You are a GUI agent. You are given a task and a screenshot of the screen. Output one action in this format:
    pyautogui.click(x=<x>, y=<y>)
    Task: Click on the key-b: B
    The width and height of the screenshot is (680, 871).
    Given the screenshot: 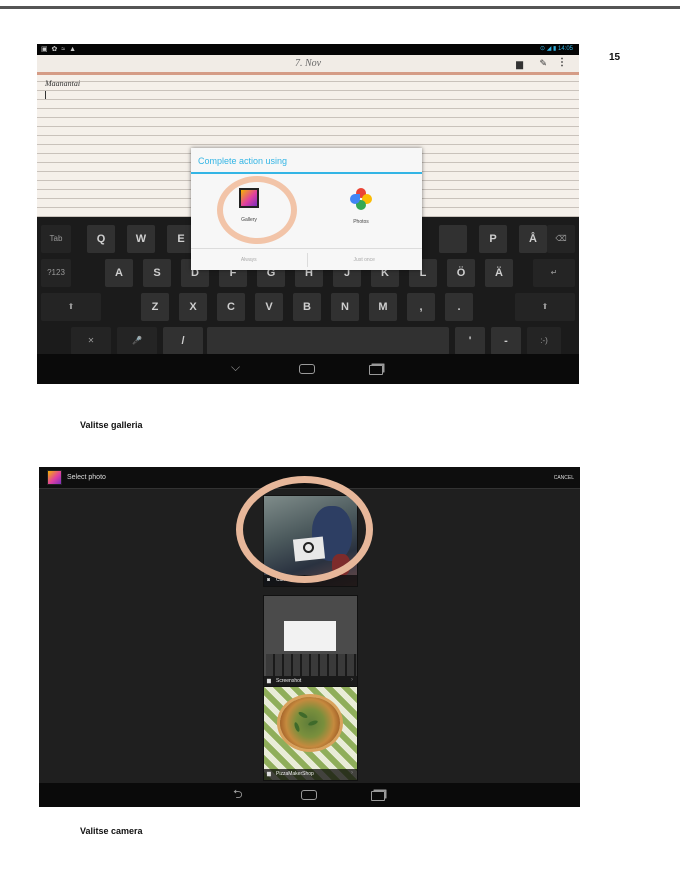 What is the action you would take?
    pyautogui.click(x=307, y=307)
    